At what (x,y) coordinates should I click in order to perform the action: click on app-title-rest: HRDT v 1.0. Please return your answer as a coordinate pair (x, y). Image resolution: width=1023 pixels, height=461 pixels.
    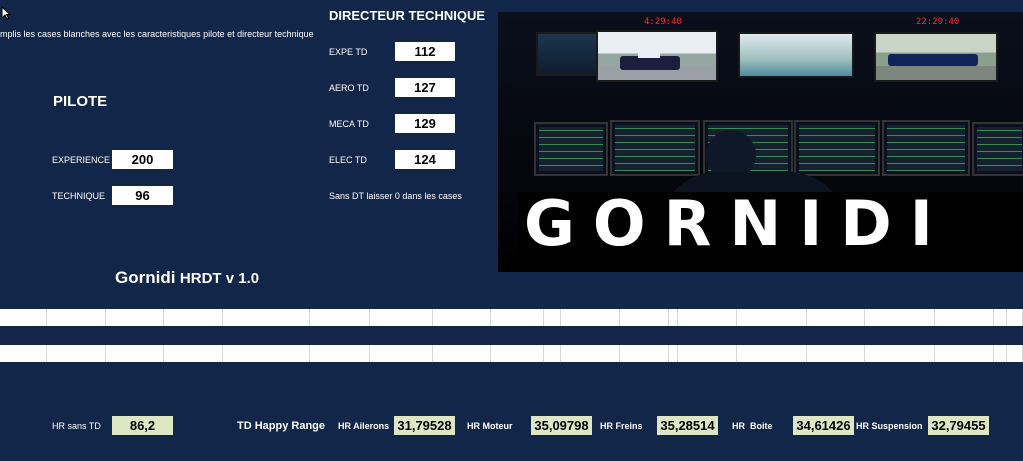
    Looking at the image, I should click on (219, 278).